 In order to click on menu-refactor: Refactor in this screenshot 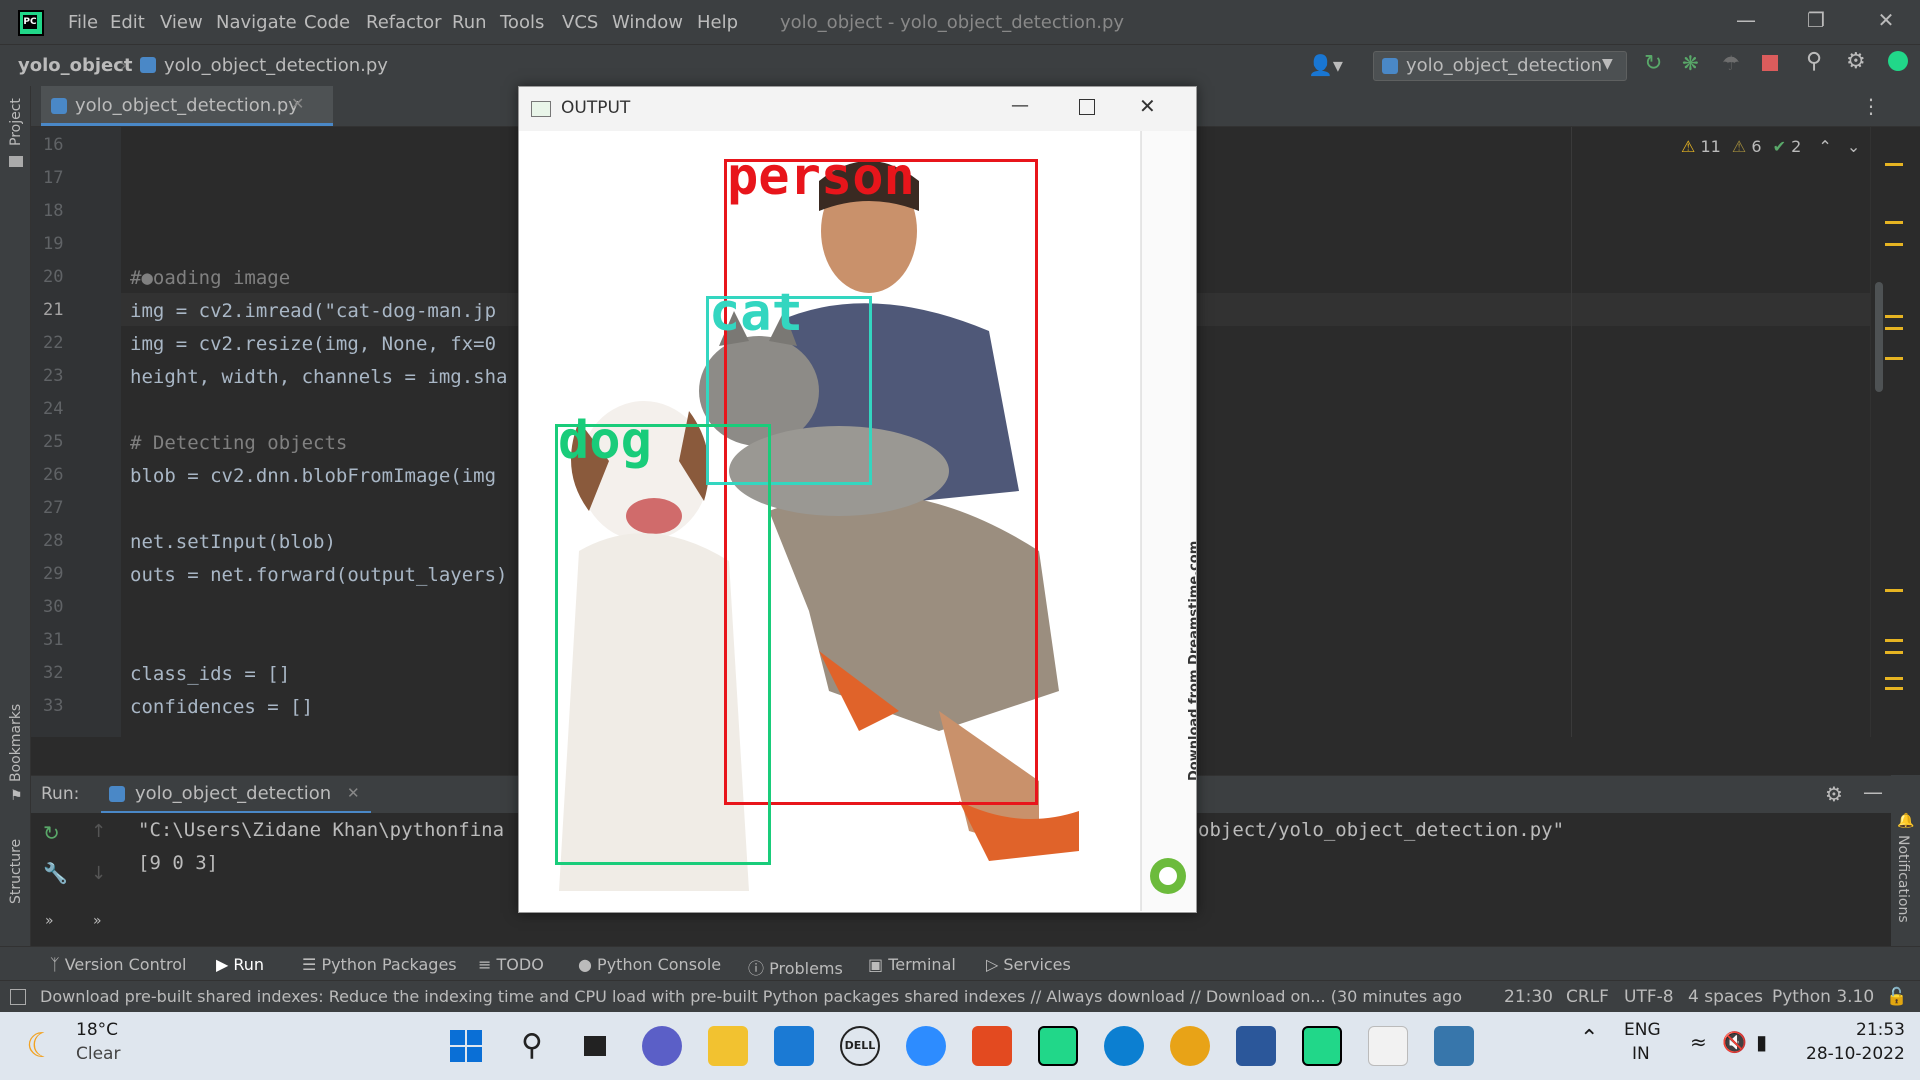, I will do `click(404, 22)`.